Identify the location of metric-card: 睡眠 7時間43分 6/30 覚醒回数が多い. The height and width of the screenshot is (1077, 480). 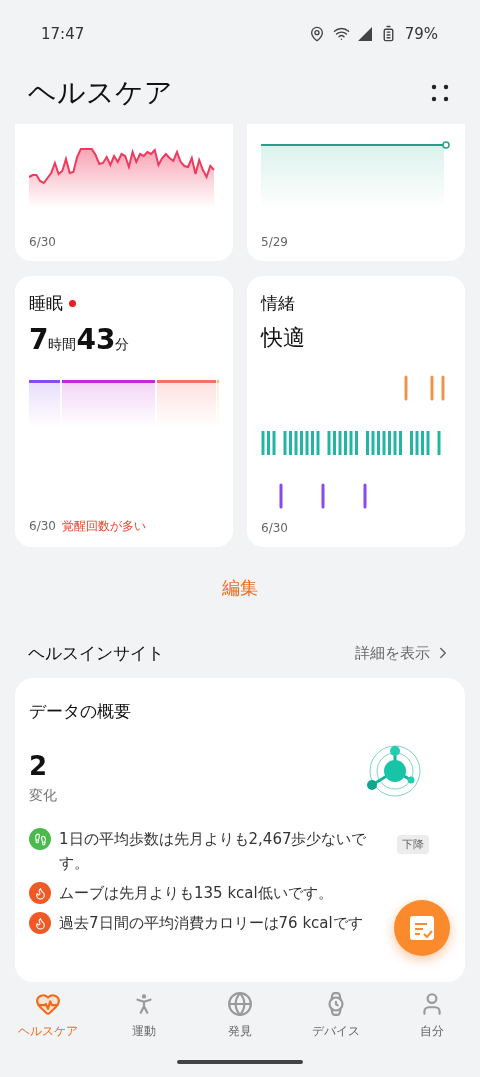
(124, 412).